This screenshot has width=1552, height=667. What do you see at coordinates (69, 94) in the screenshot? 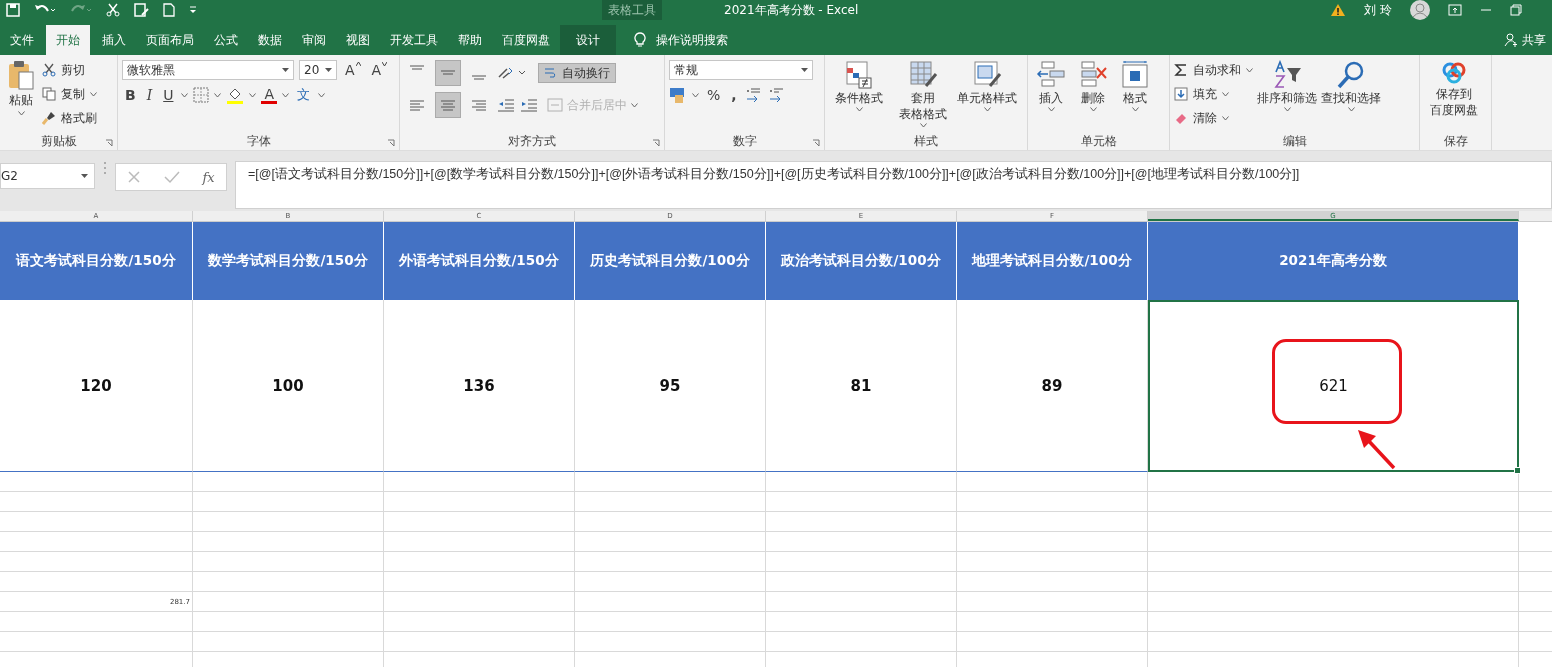
I see `copy-button: 复制` at bounding box center [69, 94].